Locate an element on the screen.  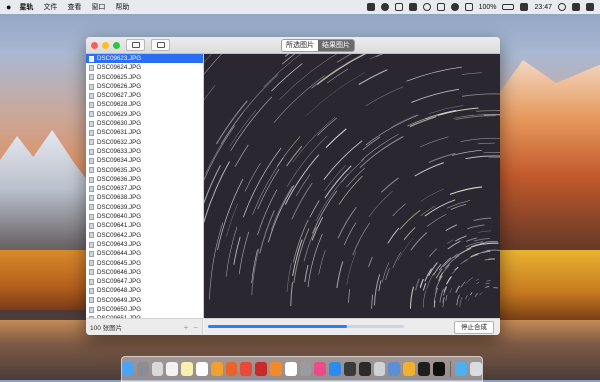
preview-icon is located at coordinates (394, 369).